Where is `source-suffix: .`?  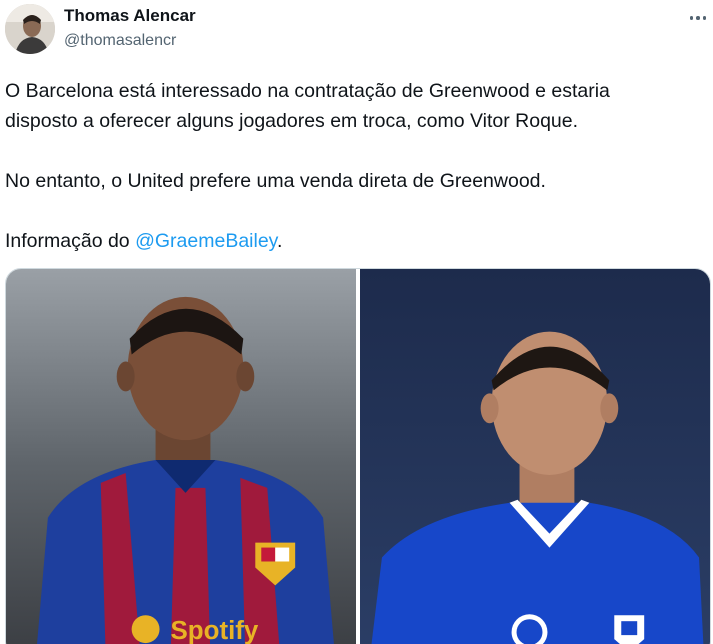
source-suffix: . is located at coordinates (279, 241).